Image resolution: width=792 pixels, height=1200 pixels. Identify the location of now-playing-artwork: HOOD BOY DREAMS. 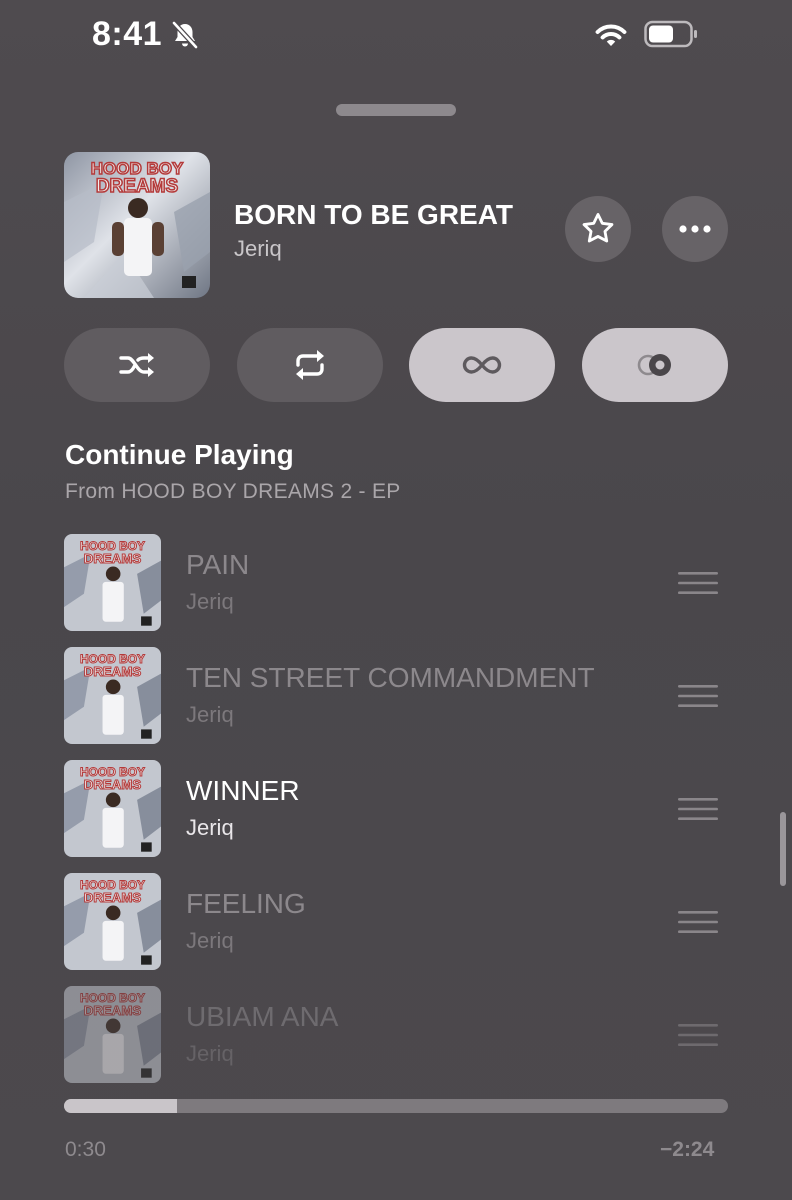
(137, 225).